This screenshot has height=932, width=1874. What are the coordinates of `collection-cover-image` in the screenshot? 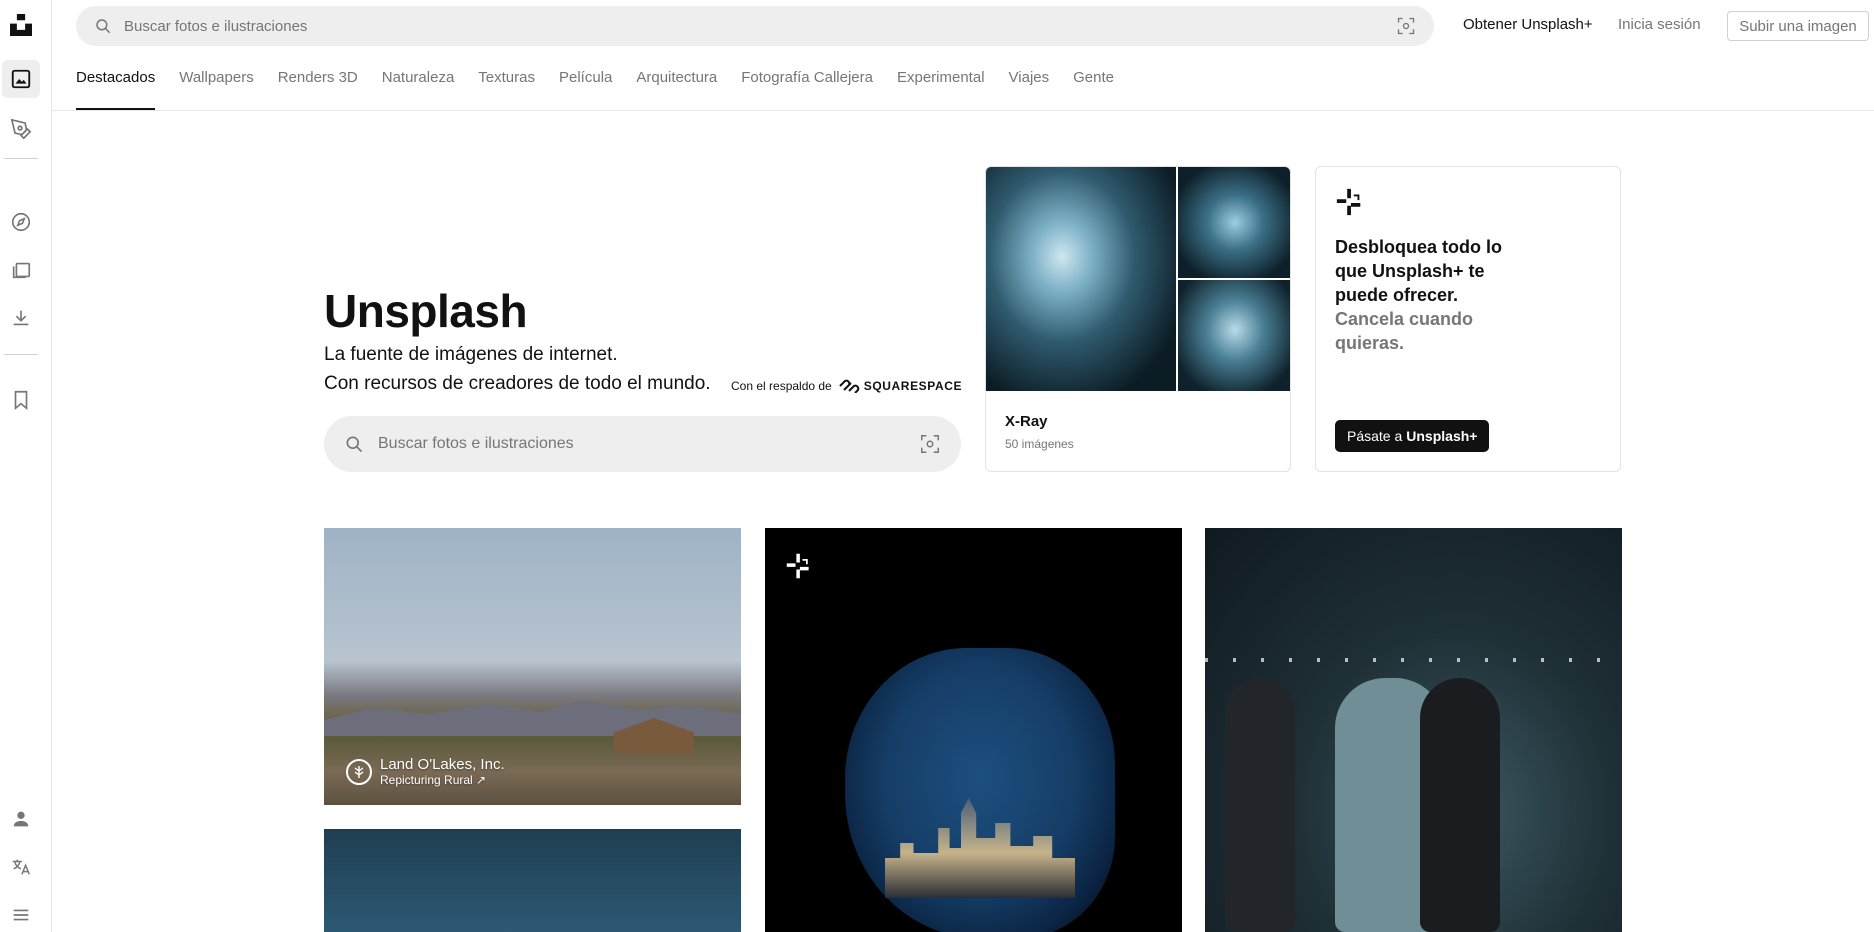 It's located at (1081, 279).